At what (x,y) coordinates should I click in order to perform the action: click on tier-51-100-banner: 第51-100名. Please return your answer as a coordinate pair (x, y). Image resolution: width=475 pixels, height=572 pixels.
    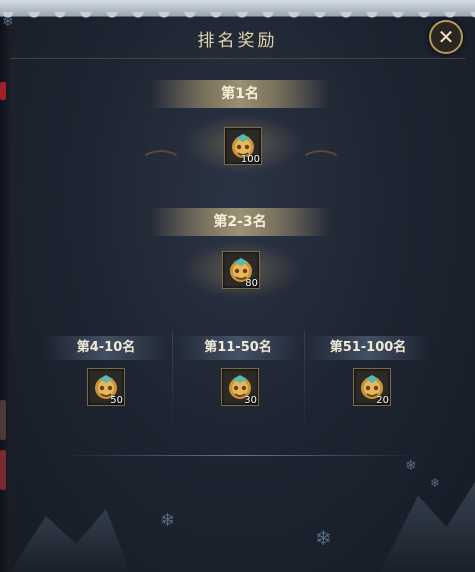
    Looking at the image, I should click on (368, 348).